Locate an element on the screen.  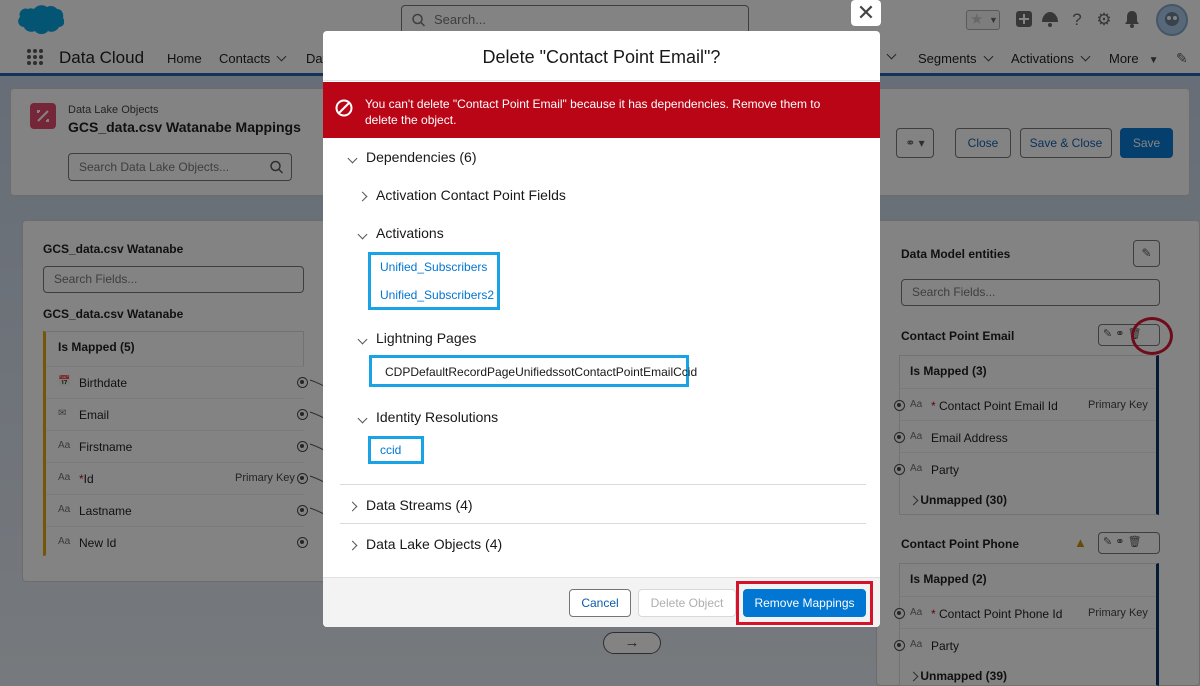
cancel-button: Cancel is located at coordinates (600, 603).